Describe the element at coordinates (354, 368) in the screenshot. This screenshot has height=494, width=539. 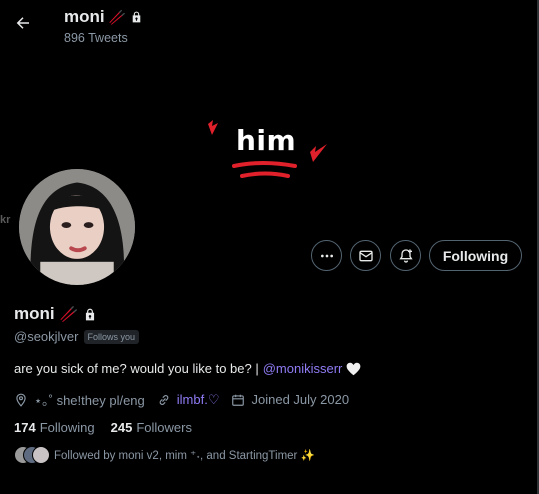
I see `white-heart-icon` at that location.